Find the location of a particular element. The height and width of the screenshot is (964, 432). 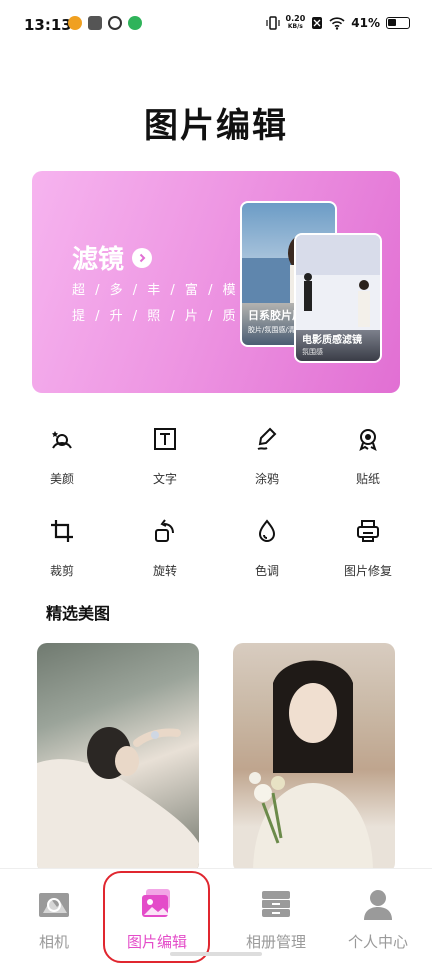

tool-label: 旋转 is located at coordinates (164, 571).